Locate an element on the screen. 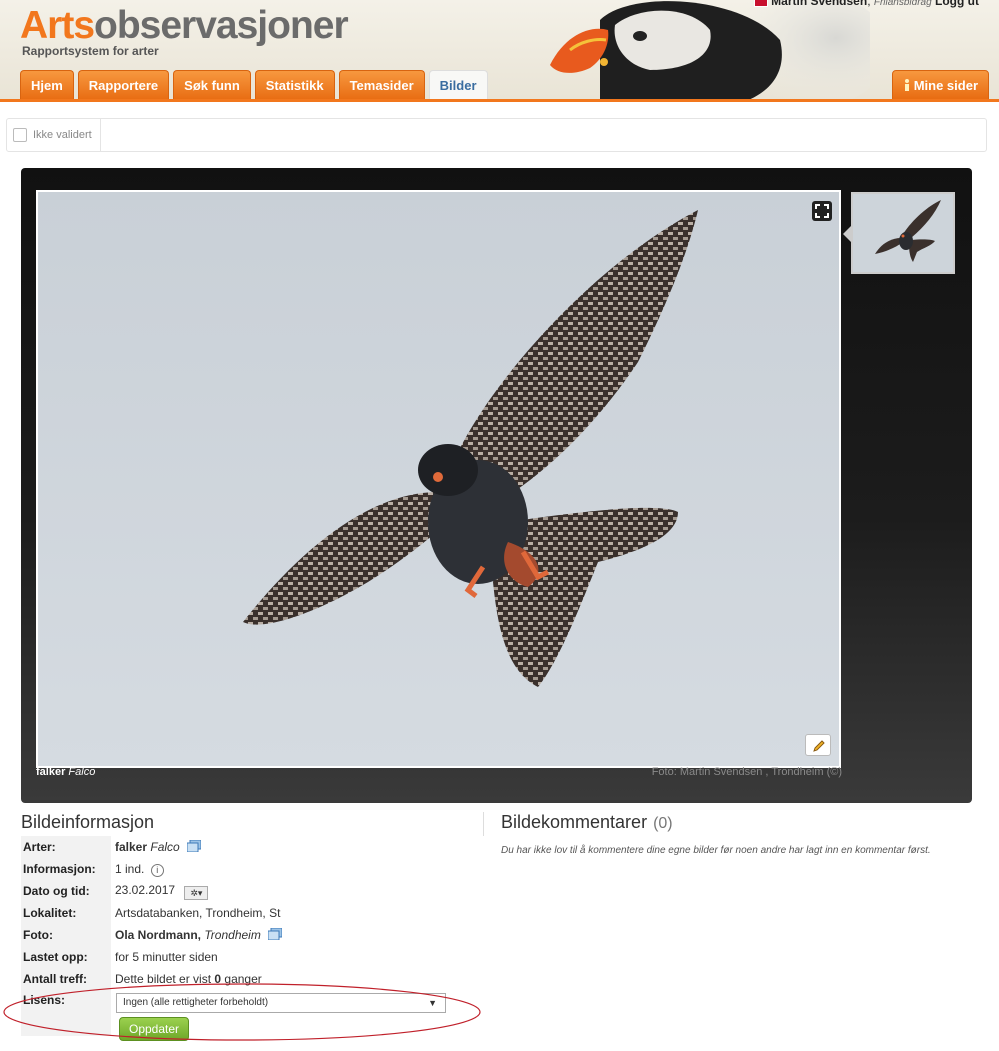 The image size is (999, 1051). mine-sider-label: Mine sider is located at coordinates (945, 85).